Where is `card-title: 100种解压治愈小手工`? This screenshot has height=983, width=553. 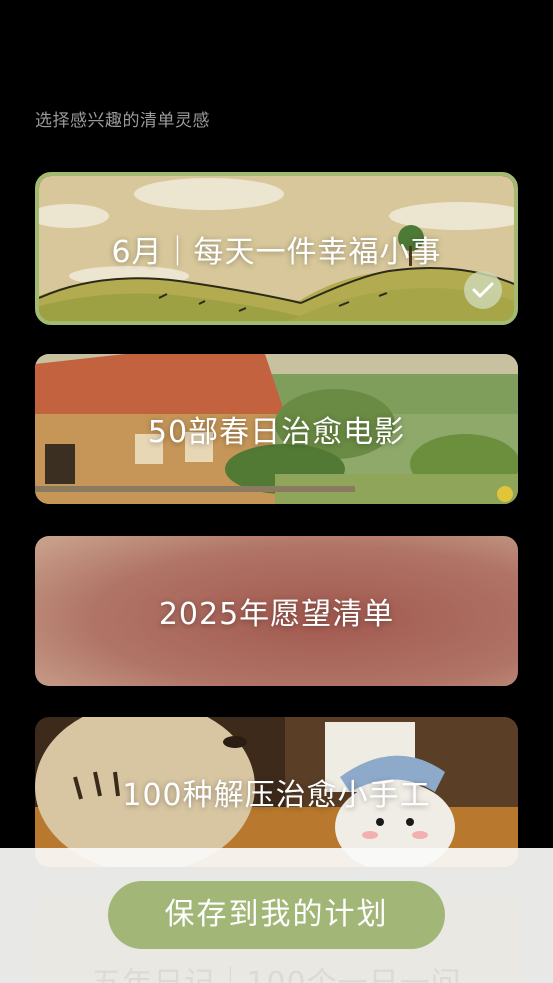 card-title: 100种解压治愈小手工 is located at coordinates (276, 795).